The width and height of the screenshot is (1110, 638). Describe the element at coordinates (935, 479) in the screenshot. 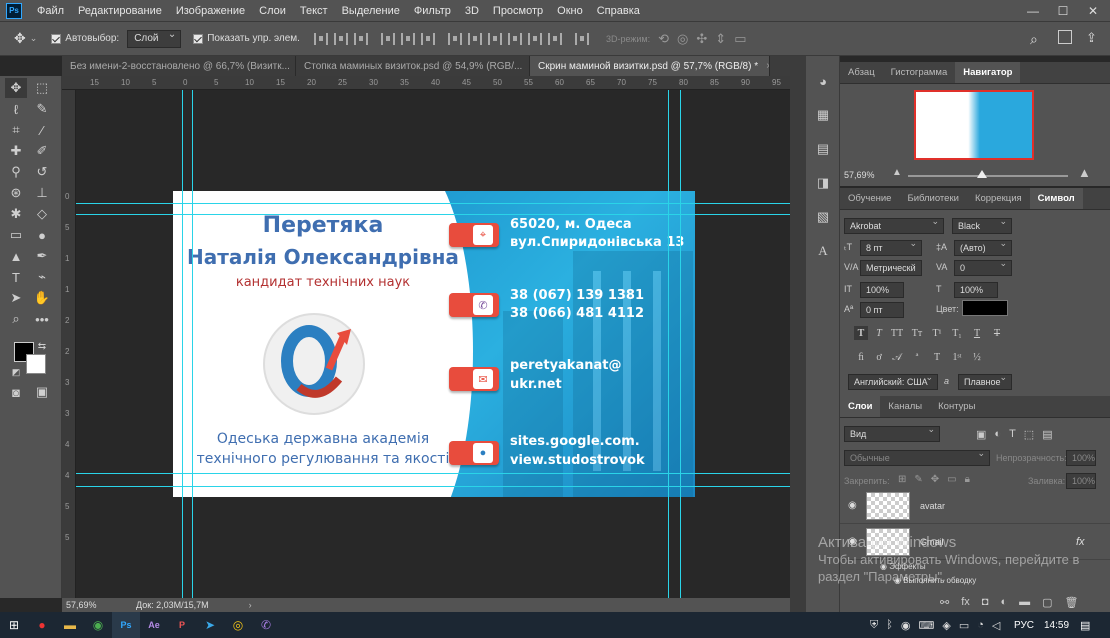

I see `lock-position-icon: ✥` at that location.